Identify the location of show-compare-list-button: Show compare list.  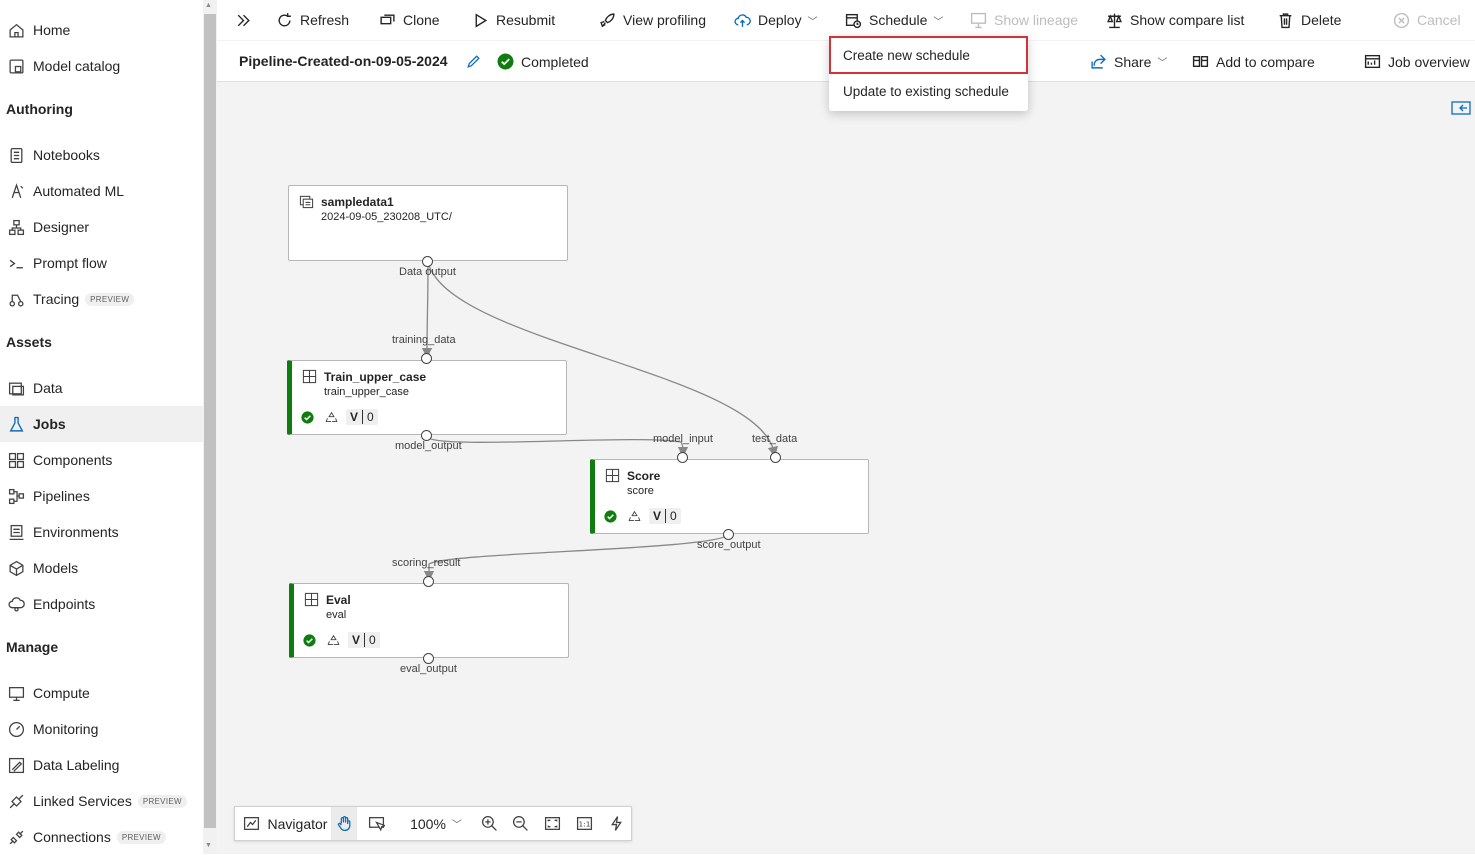
(1175, 20).